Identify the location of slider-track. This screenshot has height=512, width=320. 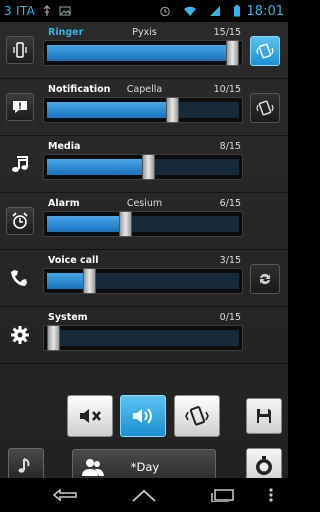
(143, 338).